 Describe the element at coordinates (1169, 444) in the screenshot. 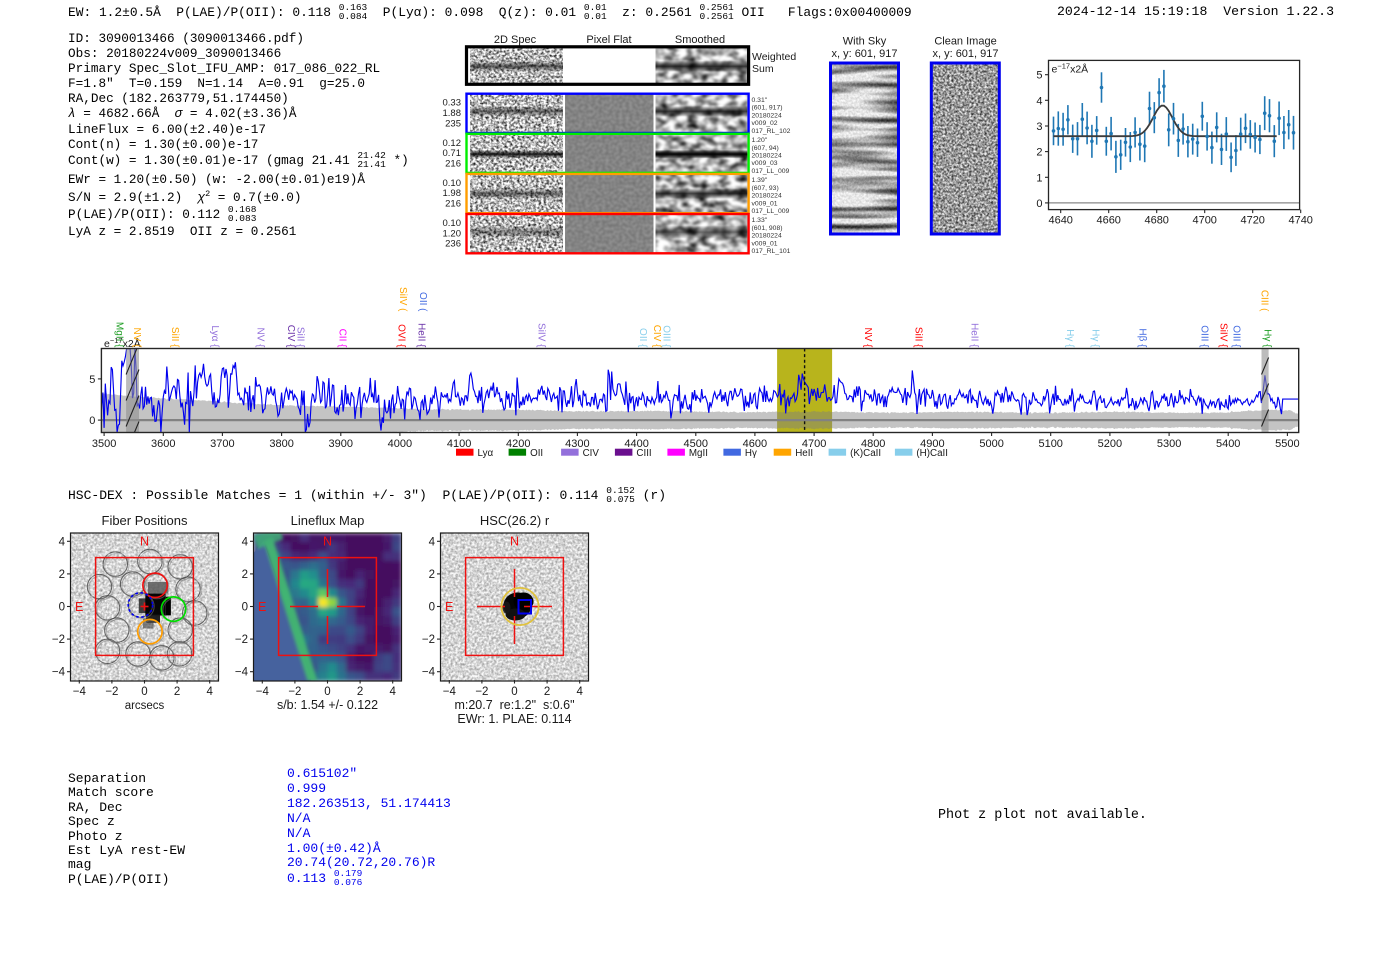

I see `svg-text: 5300` at that location.